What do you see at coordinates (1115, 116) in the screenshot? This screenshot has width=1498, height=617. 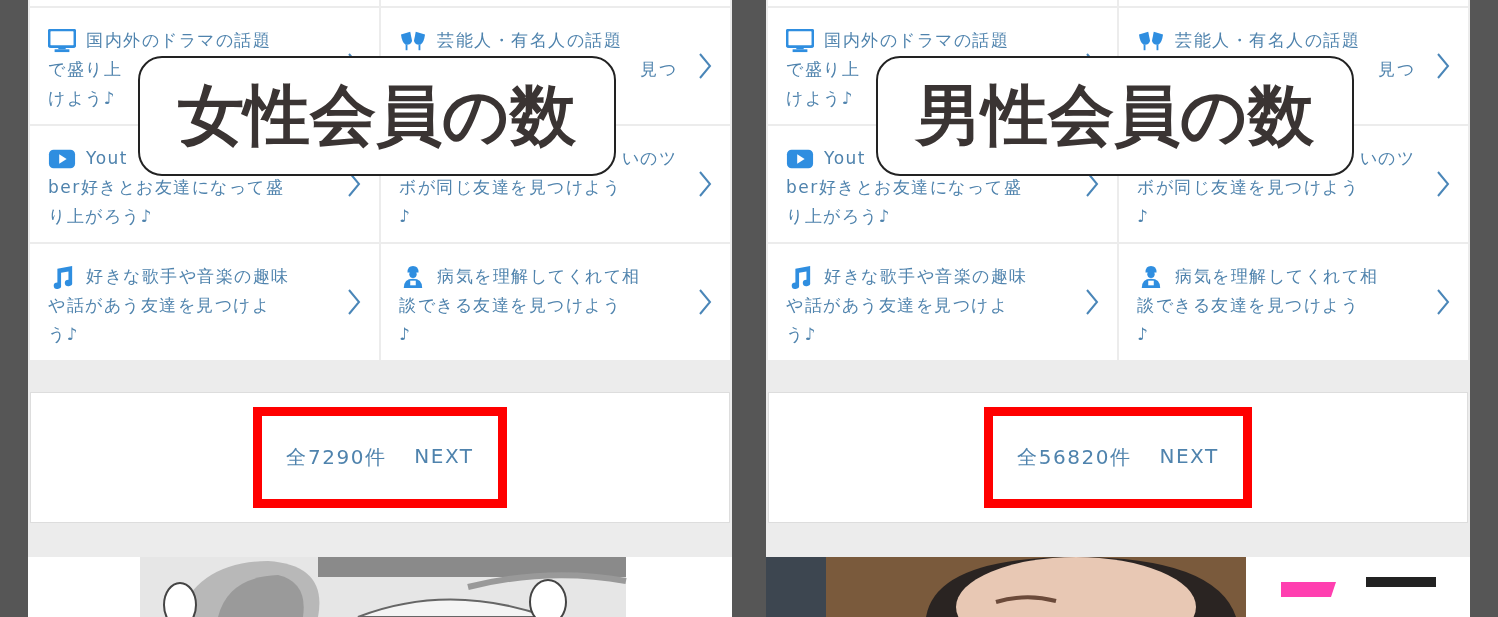 I see `title-overlay: 男性会員の数` at bounding box center [1115, 116].